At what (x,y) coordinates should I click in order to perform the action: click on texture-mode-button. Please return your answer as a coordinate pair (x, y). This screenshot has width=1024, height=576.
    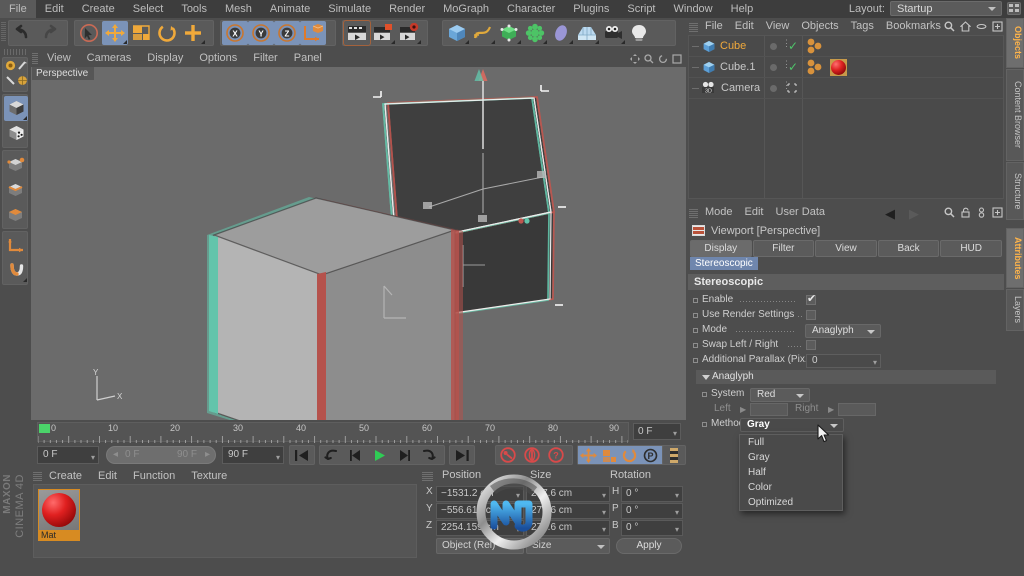
    Looking at the image, I should click on (16, 133).